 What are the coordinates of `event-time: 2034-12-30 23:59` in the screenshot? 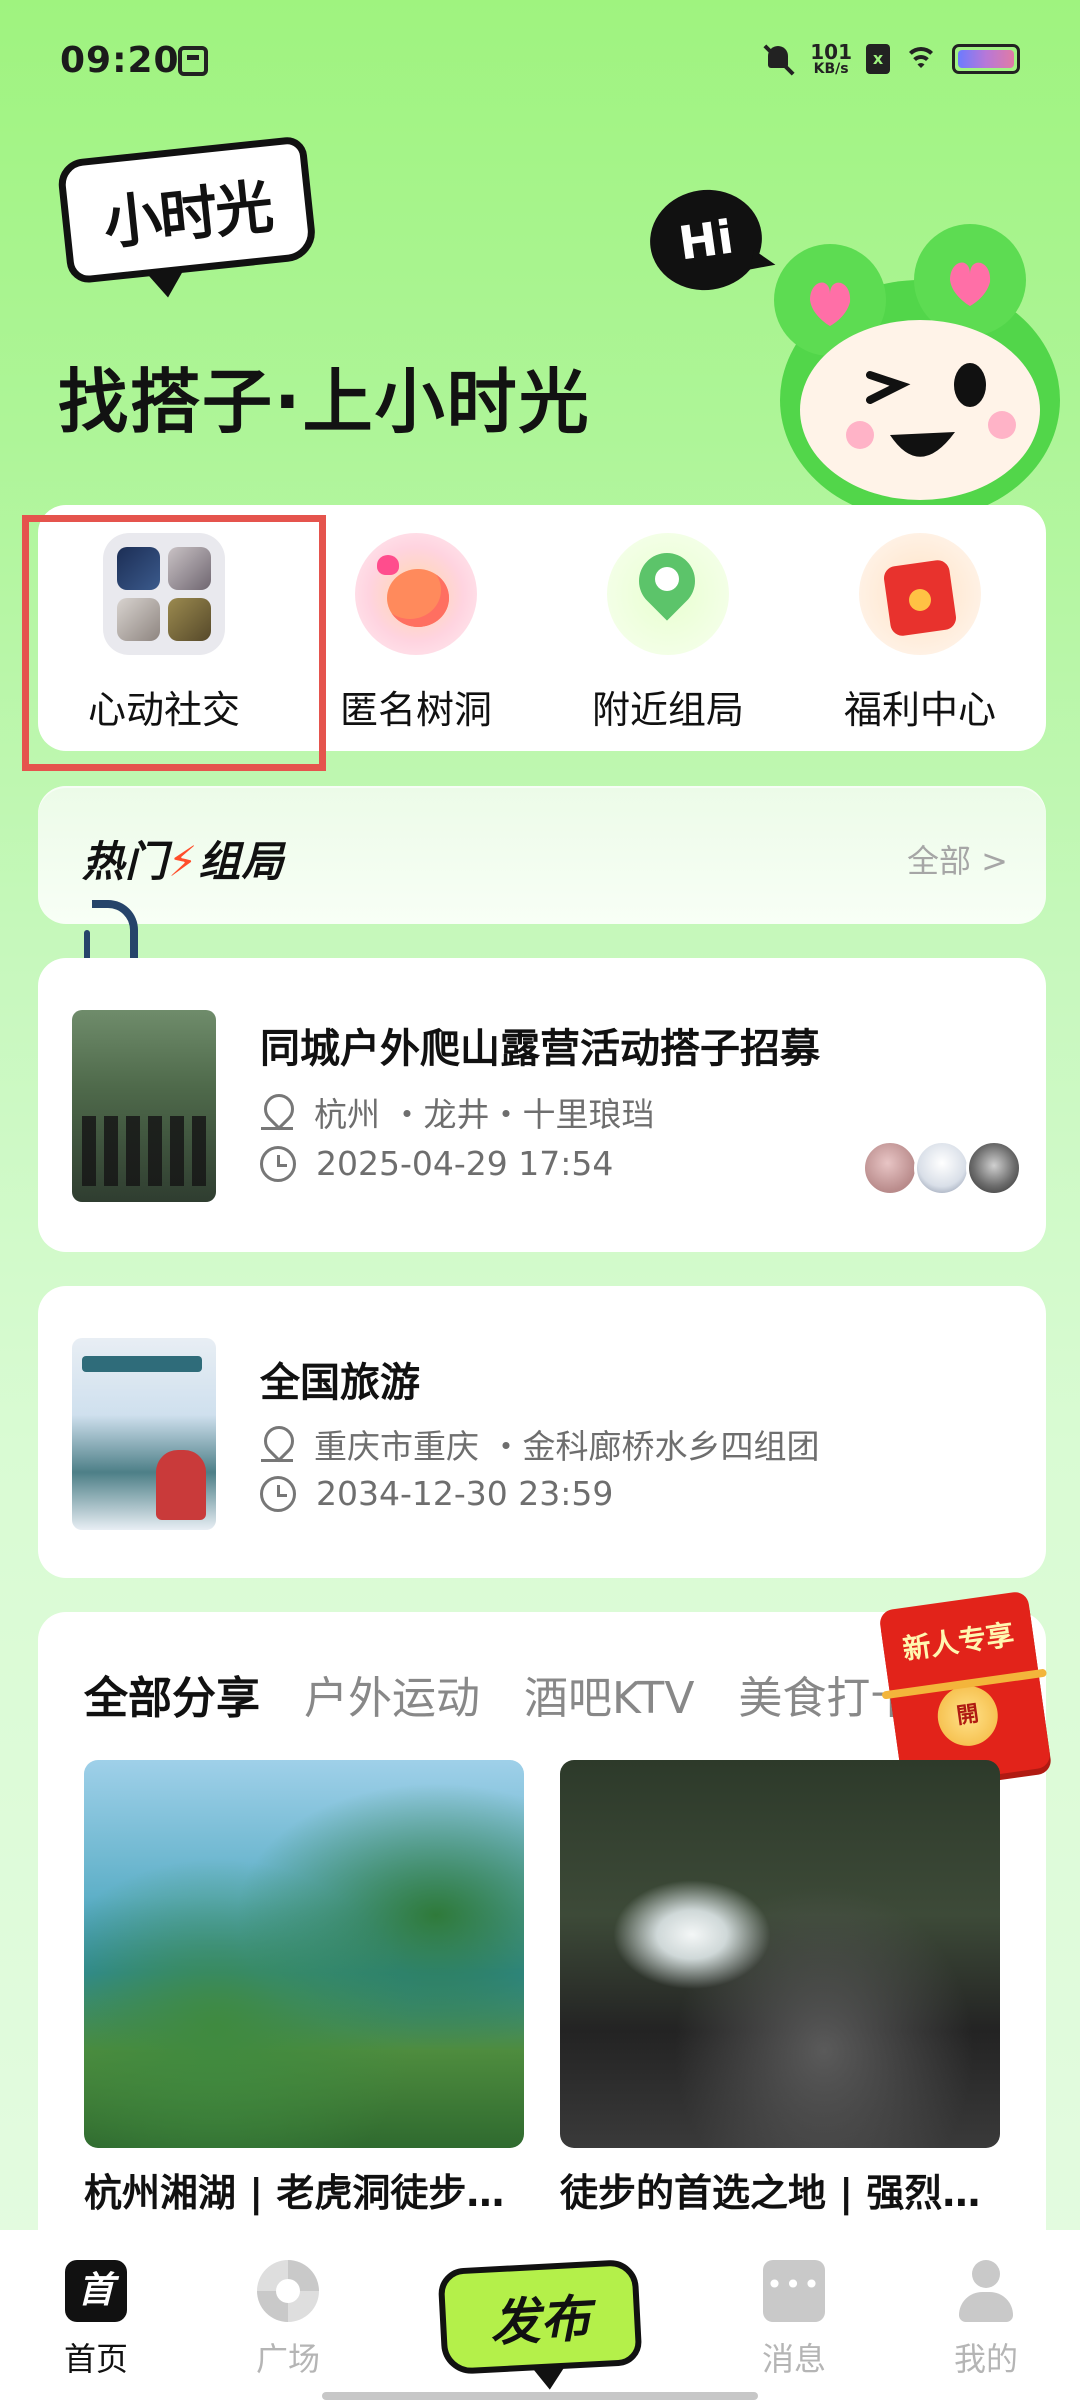 It's located at (436, 1493).